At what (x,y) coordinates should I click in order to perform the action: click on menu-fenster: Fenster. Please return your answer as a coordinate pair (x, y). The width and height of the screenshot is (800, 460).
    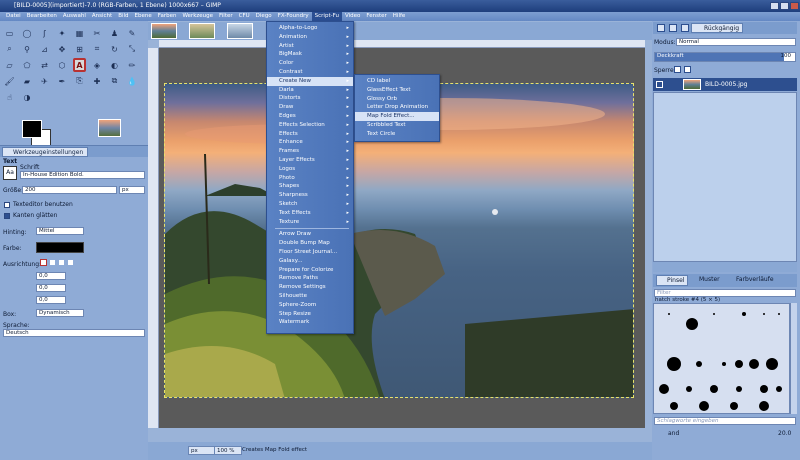
    Looking at the image, I should click on (376, 16).